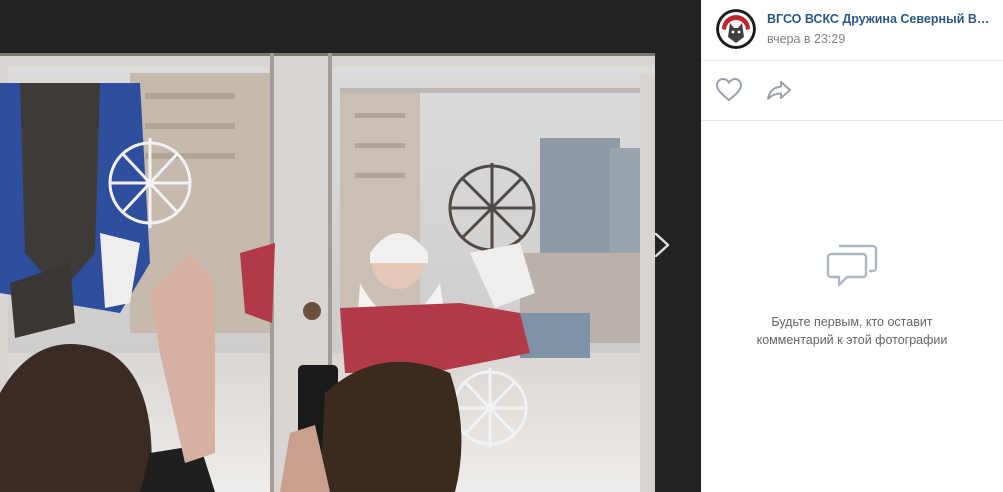 This screenshot has width=1003, height=492. I want to click on like-button, so click(729, 90).